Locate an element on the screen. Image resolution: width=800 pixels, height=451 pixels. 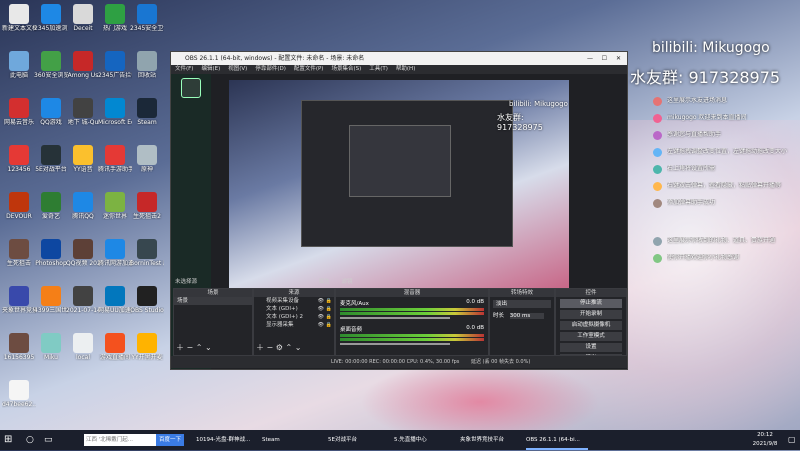
control-button: 停止推流 is located at coordinates (591, 303).